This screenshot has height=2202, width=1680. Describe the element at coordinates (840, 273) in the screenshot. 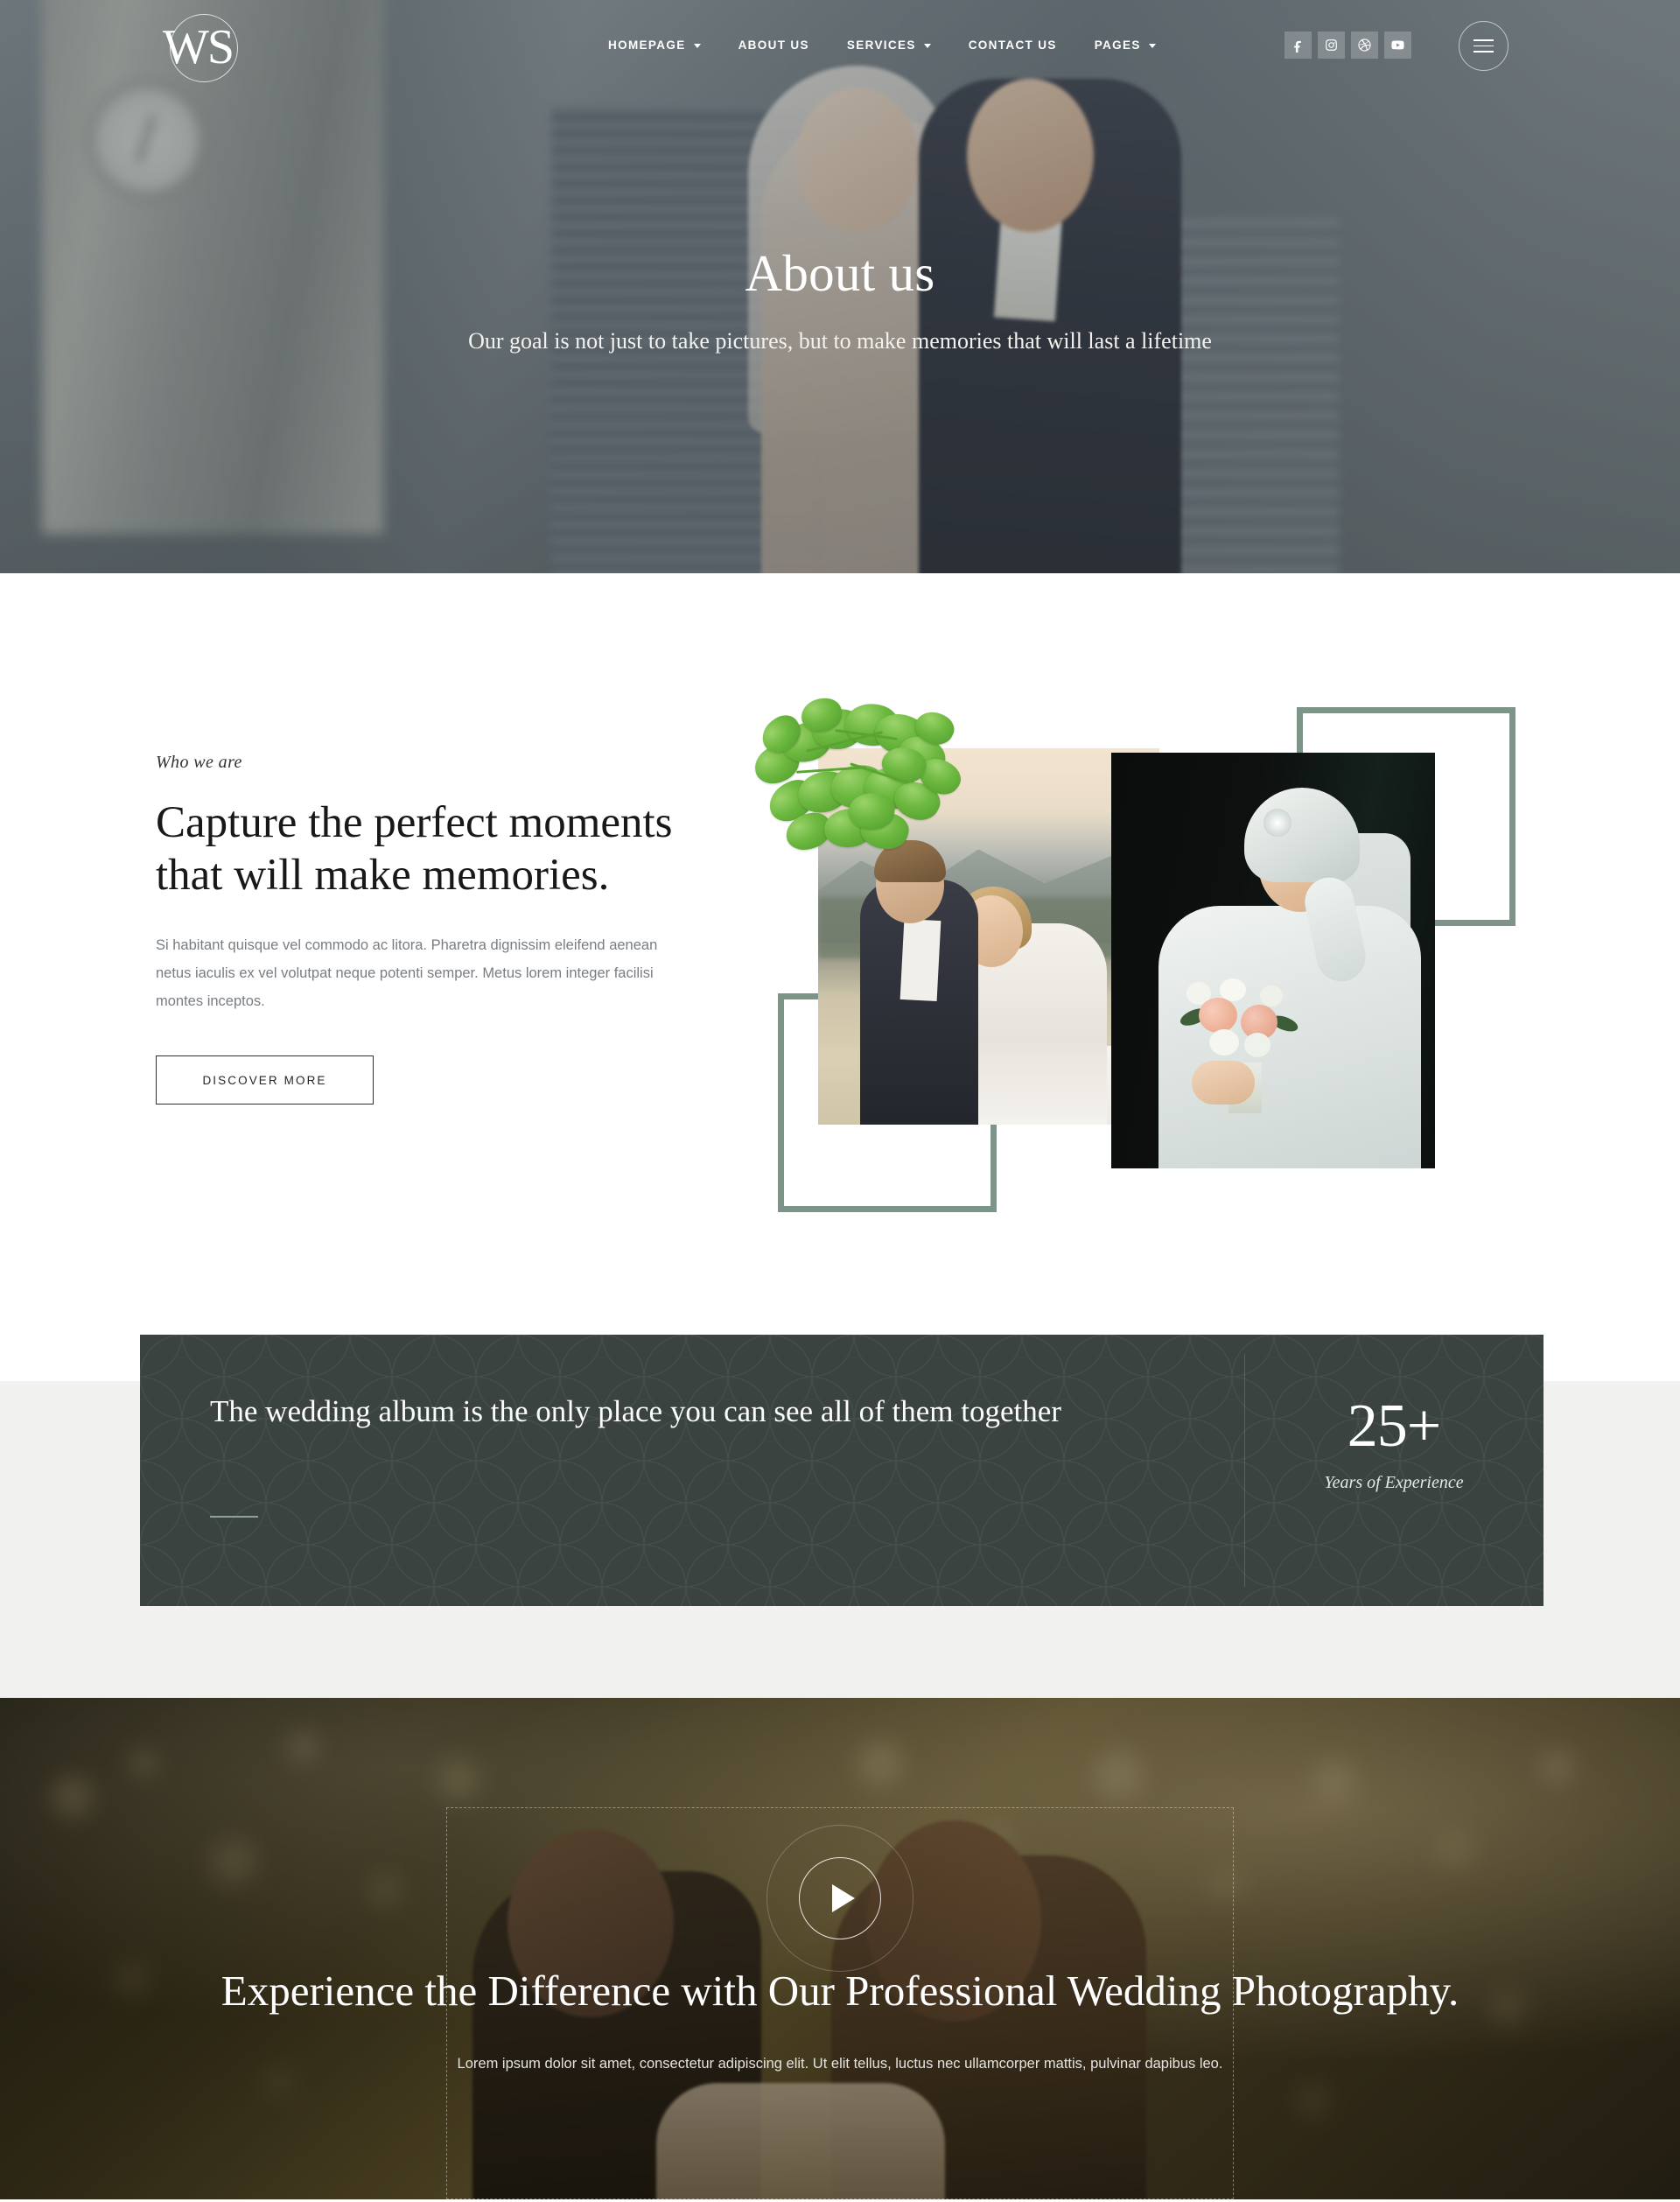

I see `page-title: About us` at that location.